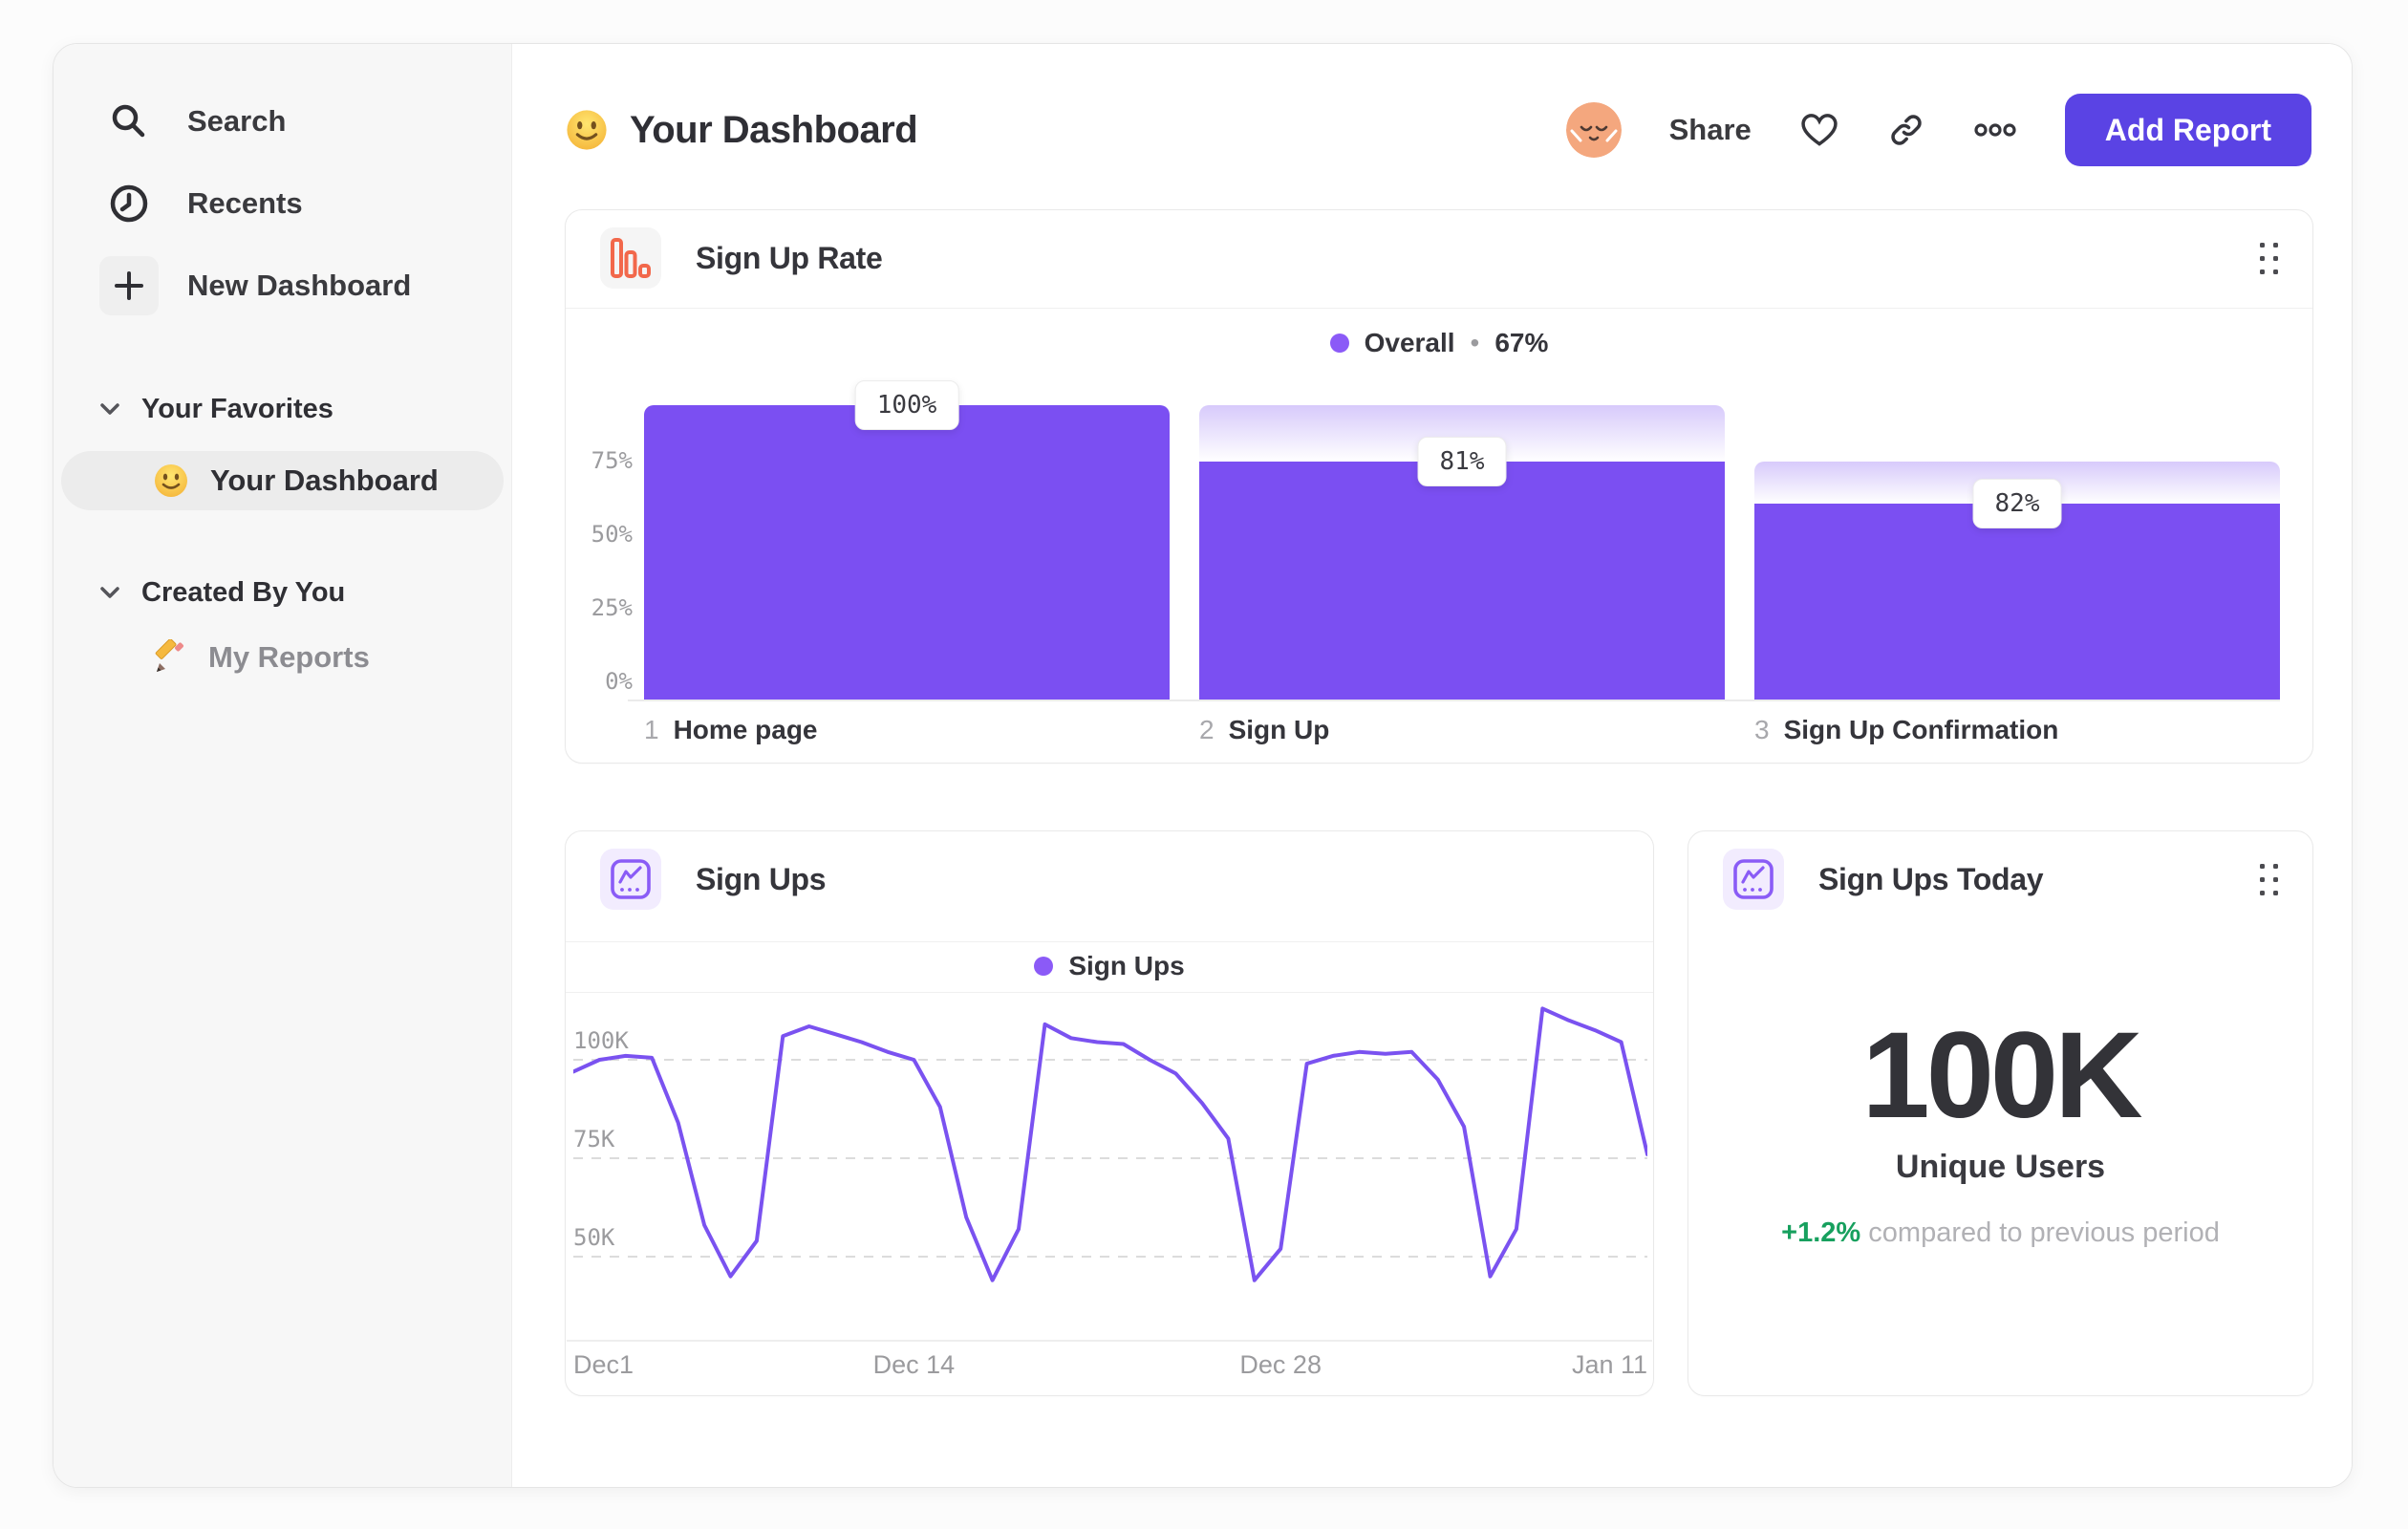 The height and width of the screenshot is (1529, 2408). What do you see at coordinates (612, 460) in the screenshot?
I see `funnel-y-tick: 75%` at bounding box center [612, 460].